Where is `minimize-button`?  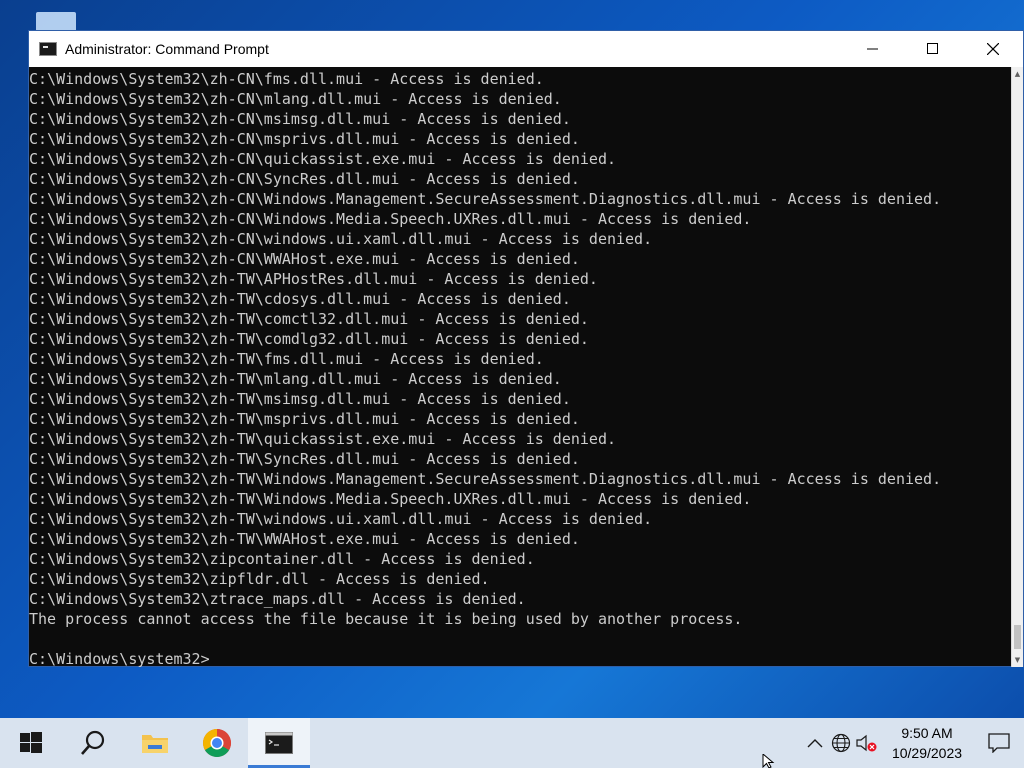 minimize-button is located at coordinates (873, 49).